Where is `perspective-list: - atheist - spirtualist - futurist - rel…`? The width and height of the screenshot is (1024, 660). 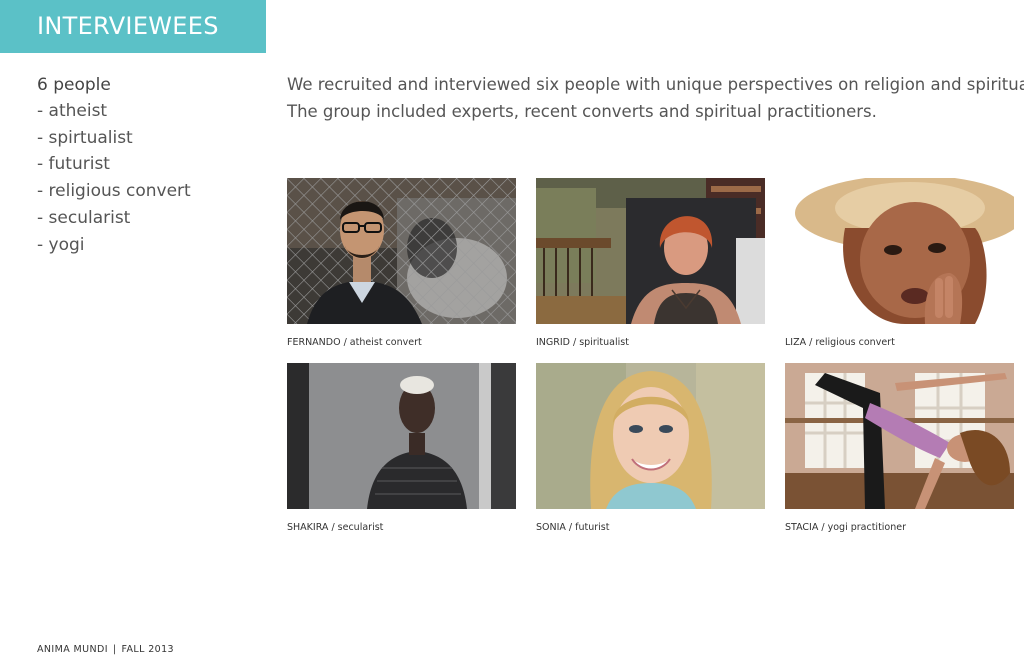
perspective-list: - atheist - spirtualist - futurist - rel… is located at coordinates (147, 178).